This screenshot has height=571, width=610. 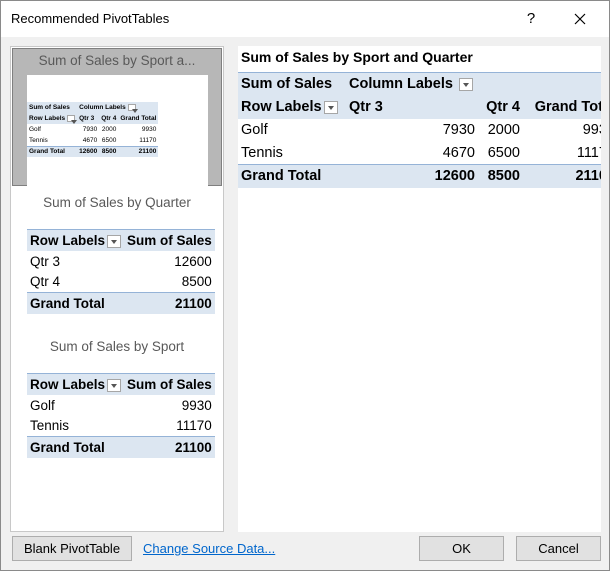 What do you see at coordinates (121, 426) in the screenshot?
I see `table-row: Tennis 11170` at bounding box center [121, 426].